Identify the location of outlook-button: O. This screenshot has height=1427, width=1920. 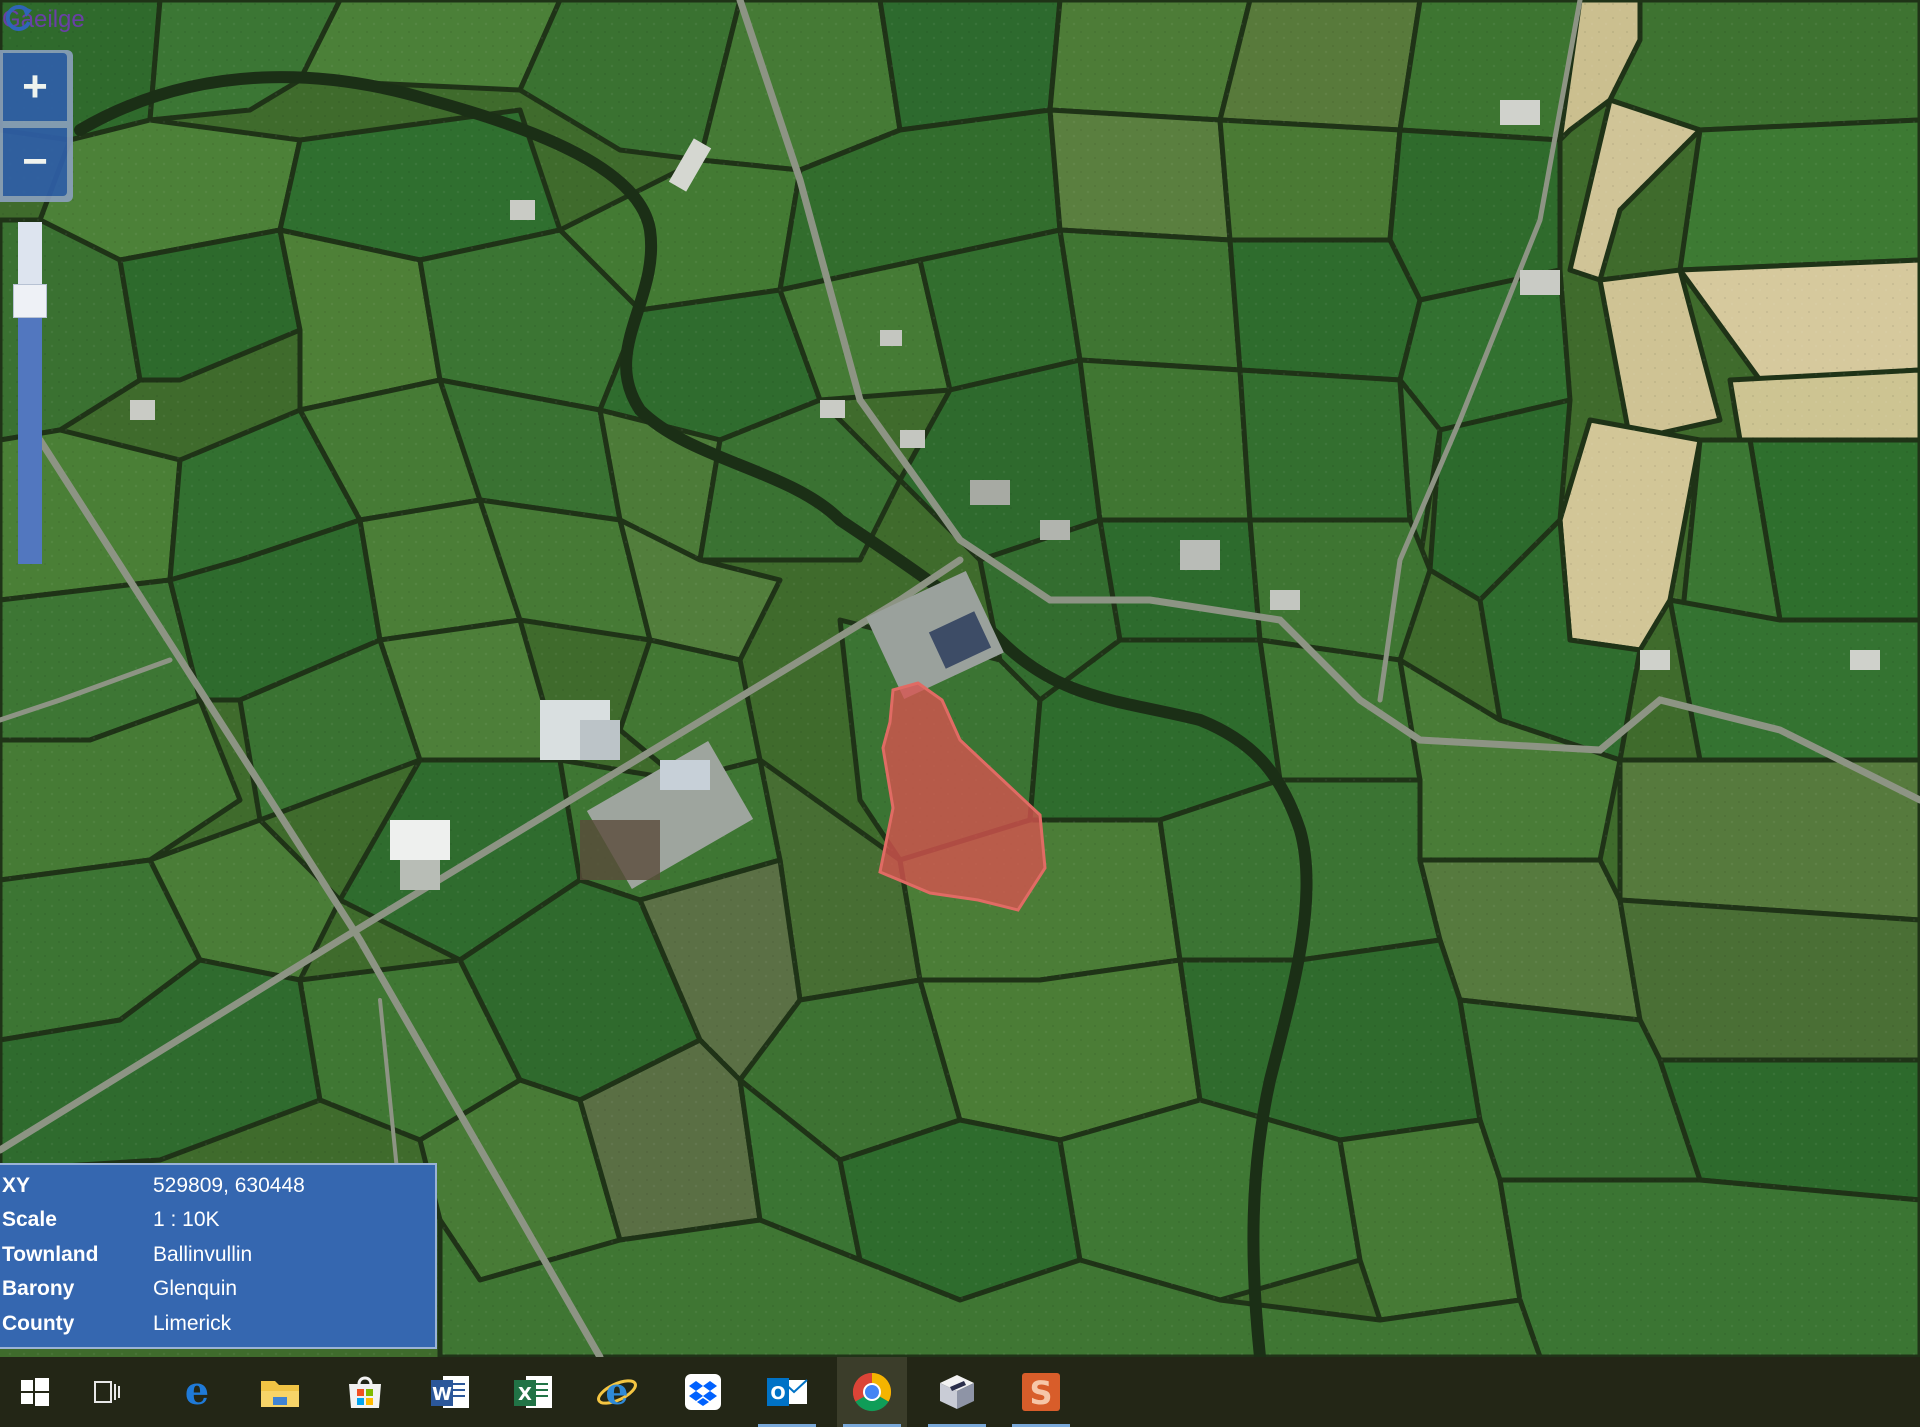
(787, 1392).